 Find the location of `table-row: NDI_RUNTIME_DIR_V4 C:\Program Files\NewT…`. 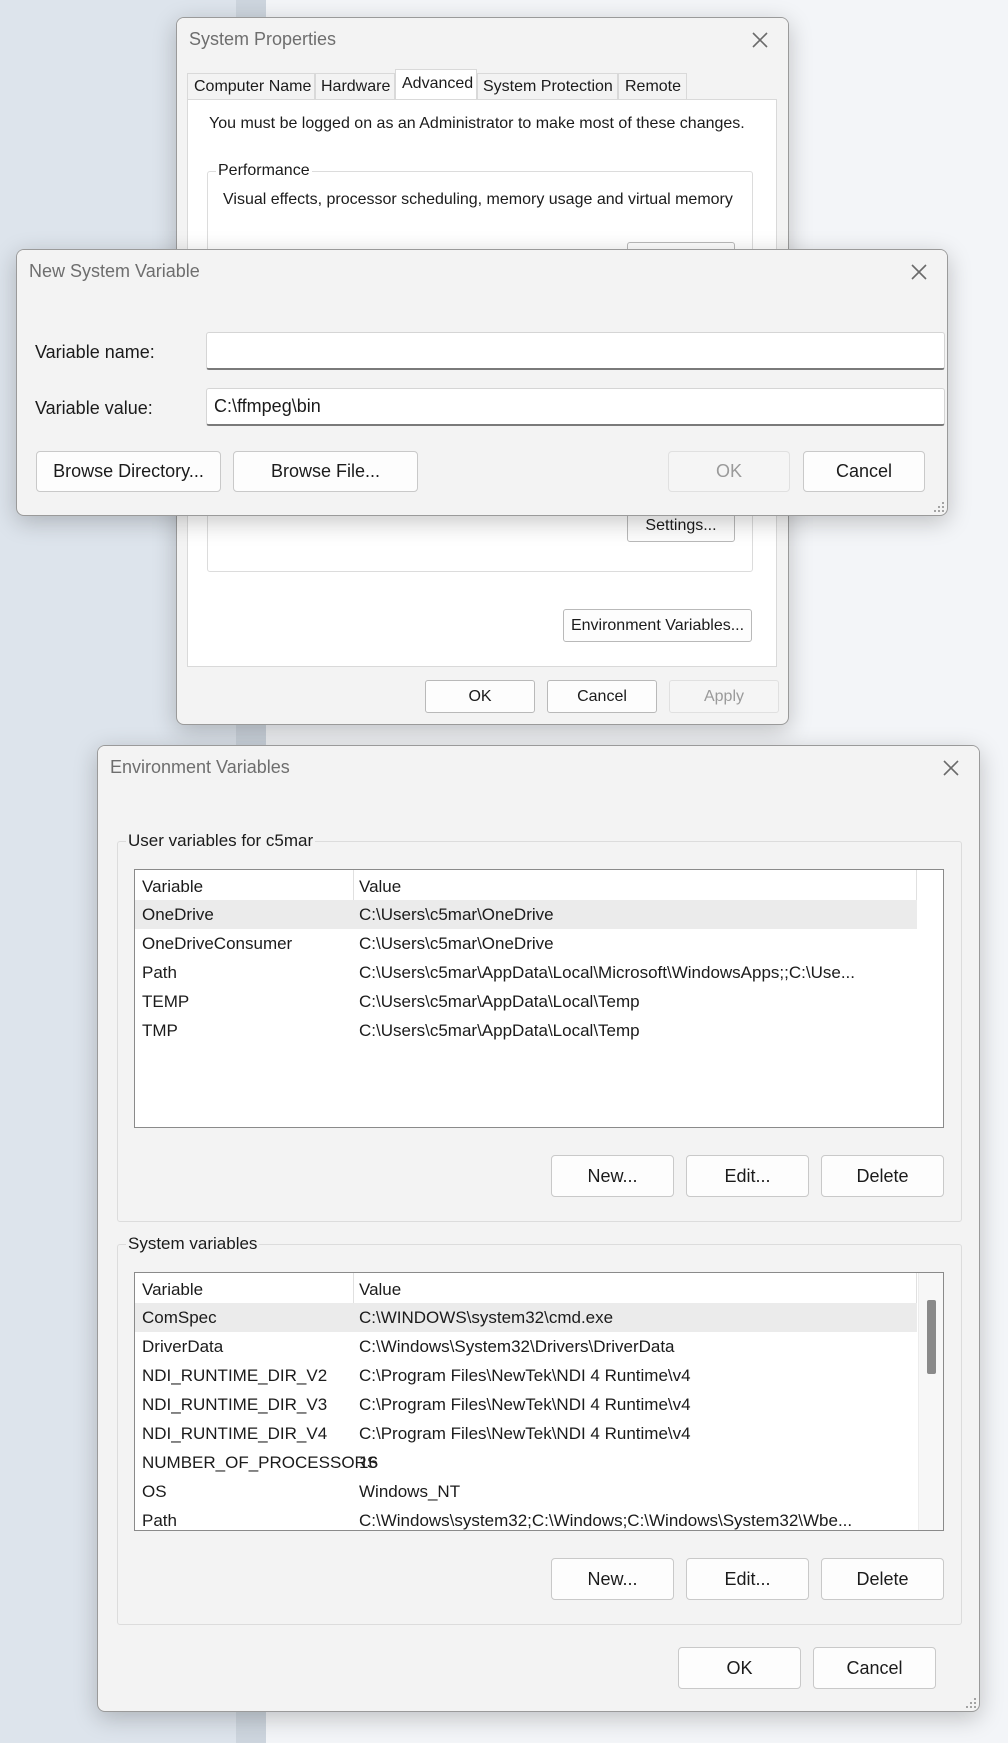

table-row: NDI_RUNTIME_DIR_V4 C:\Program Files\NewT… is located at coordinates (539, 1433).